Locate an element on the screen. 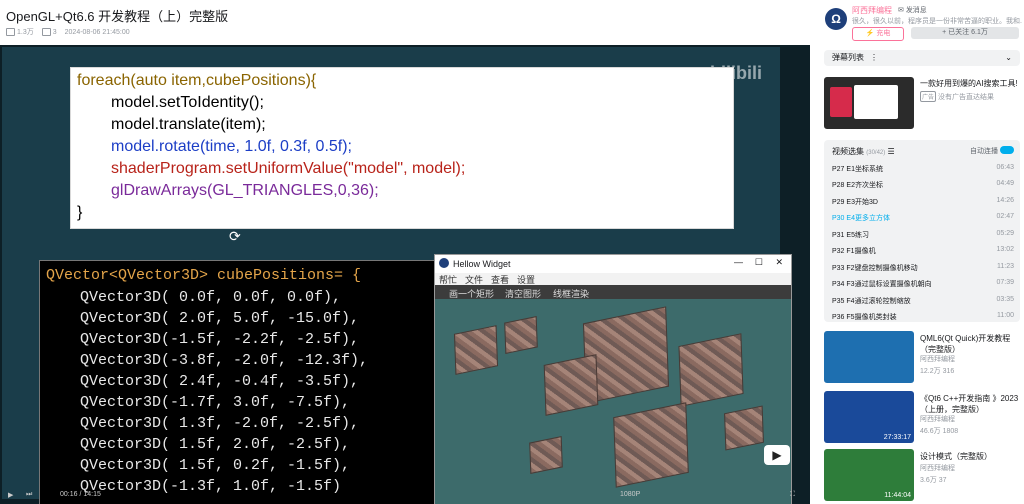  opengl-viewport is located at coordinates (613, 401).